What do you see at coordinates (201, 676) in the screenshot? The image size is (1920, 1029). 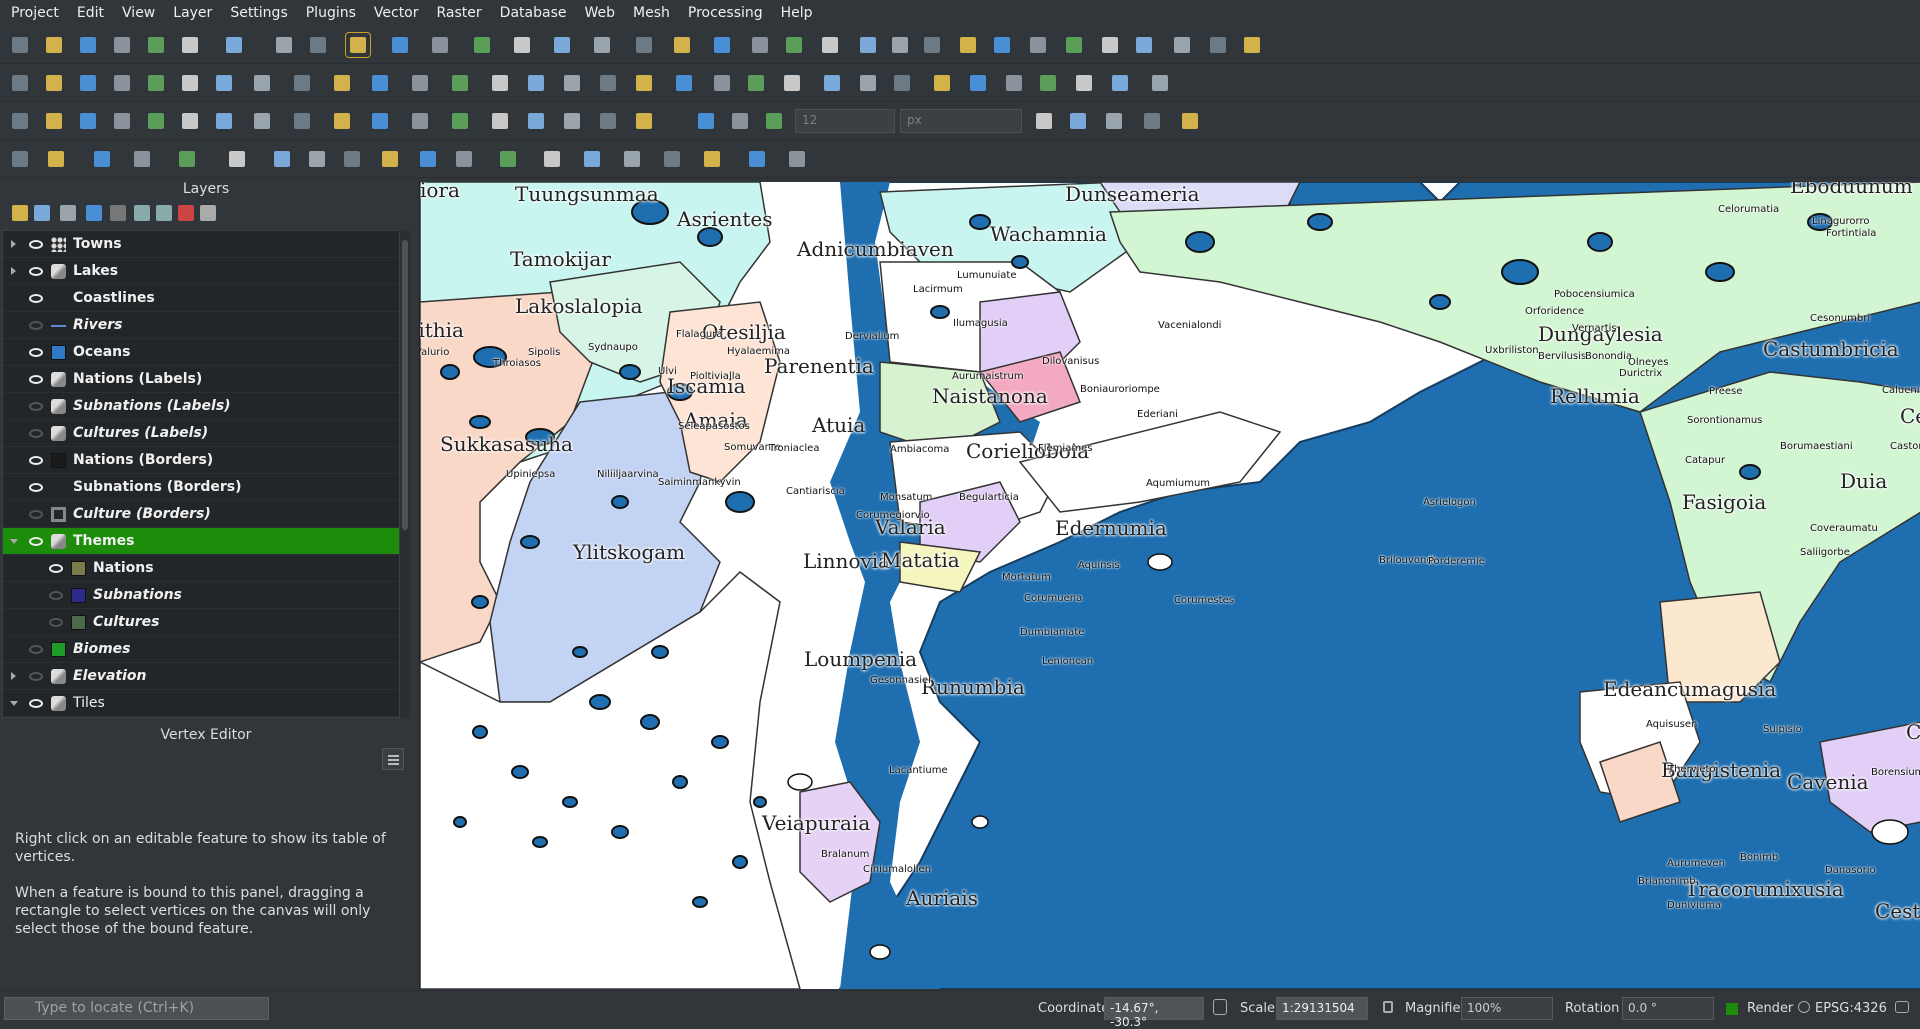 I see `layer-item-elevation: Elevation` at bounding box center [201, 676].